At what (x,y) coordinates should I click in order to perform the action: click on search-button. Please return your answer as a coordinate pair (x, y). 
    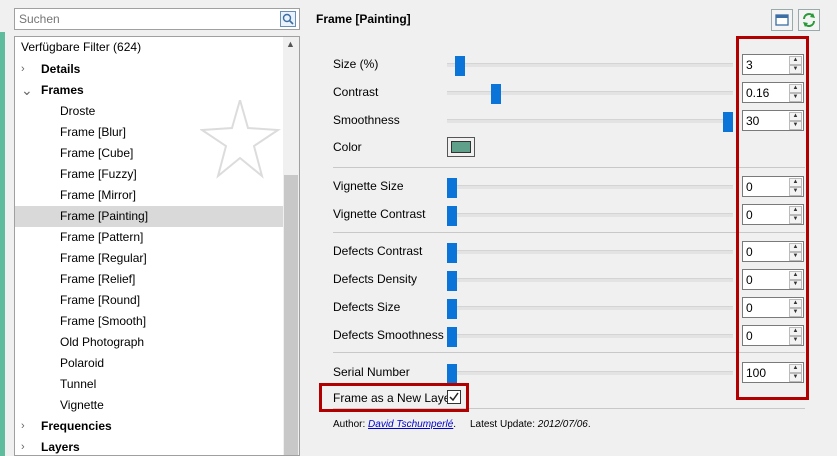
    Looking at the image, I should click on (288, 19).